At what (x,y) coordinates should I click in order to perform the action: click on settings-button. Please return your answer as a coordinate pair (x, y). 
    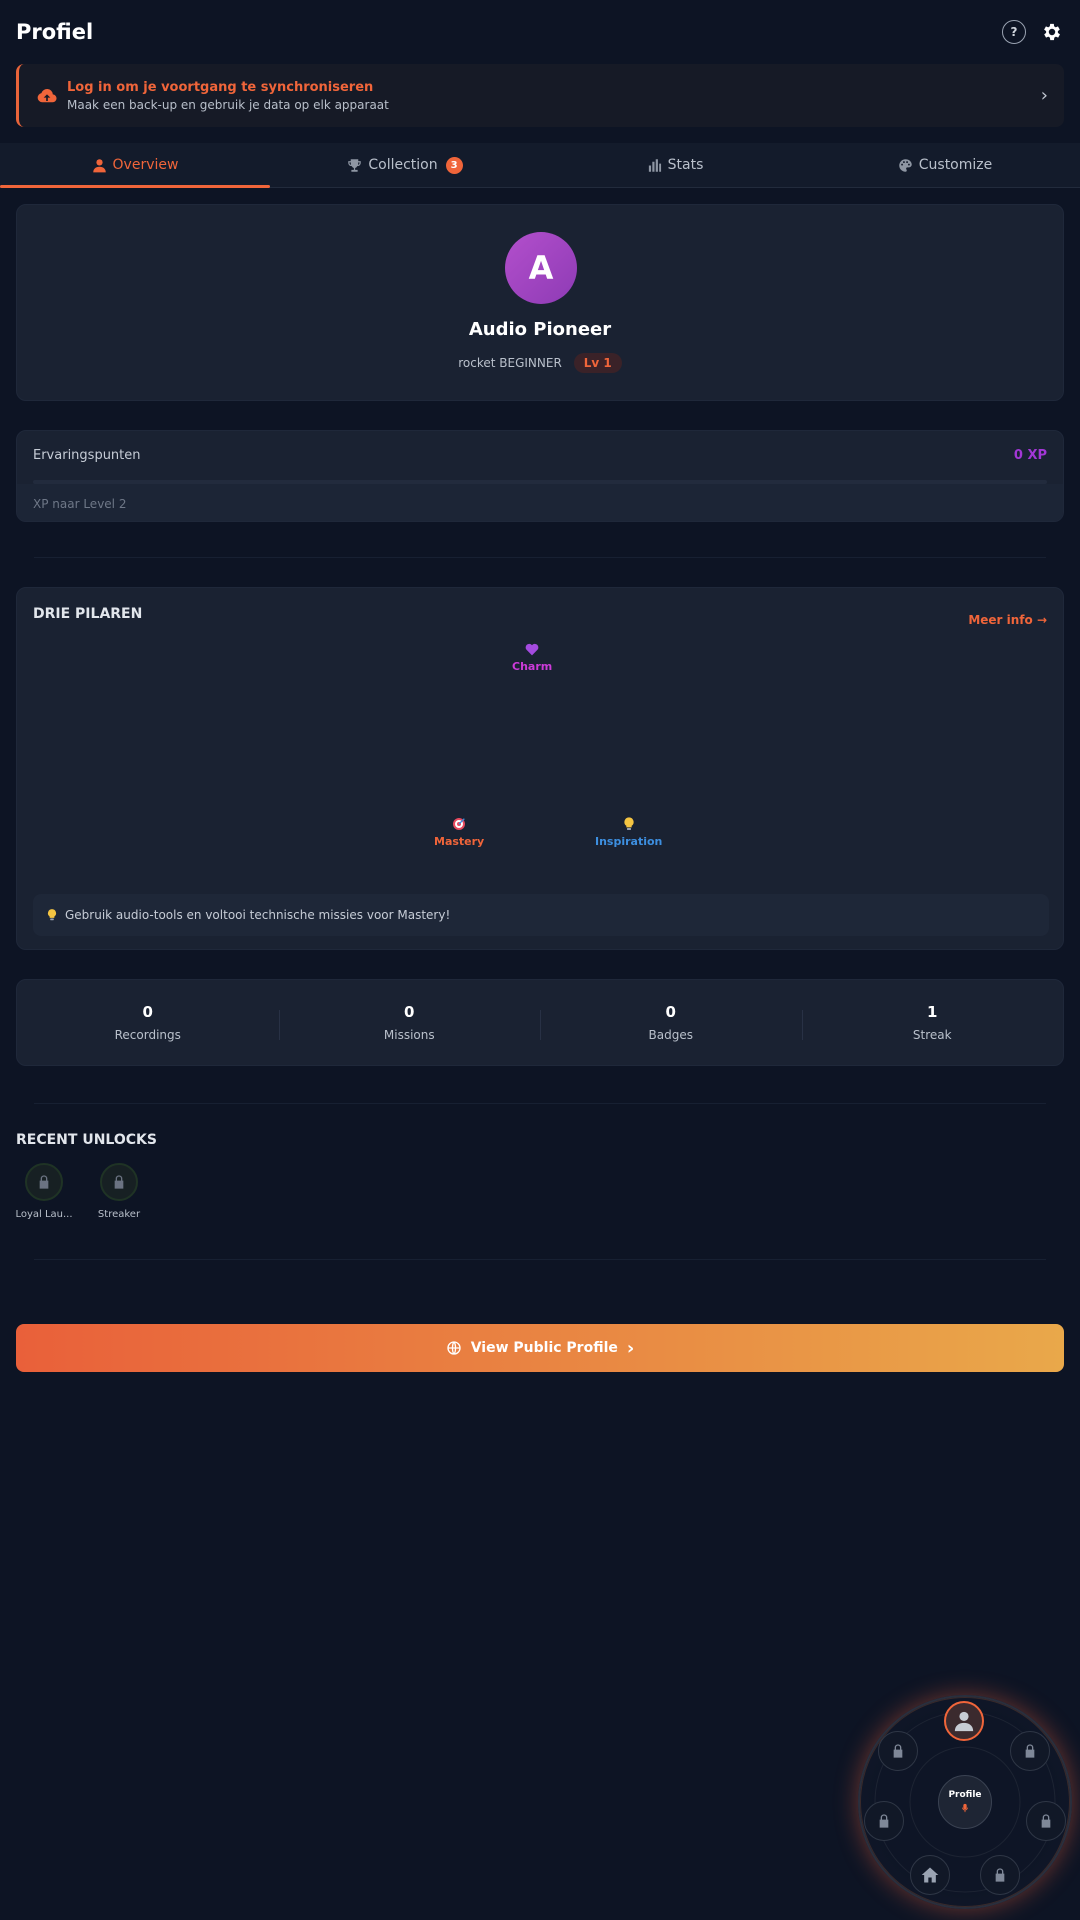
    Looking at the image, I should click on (1052, 32).